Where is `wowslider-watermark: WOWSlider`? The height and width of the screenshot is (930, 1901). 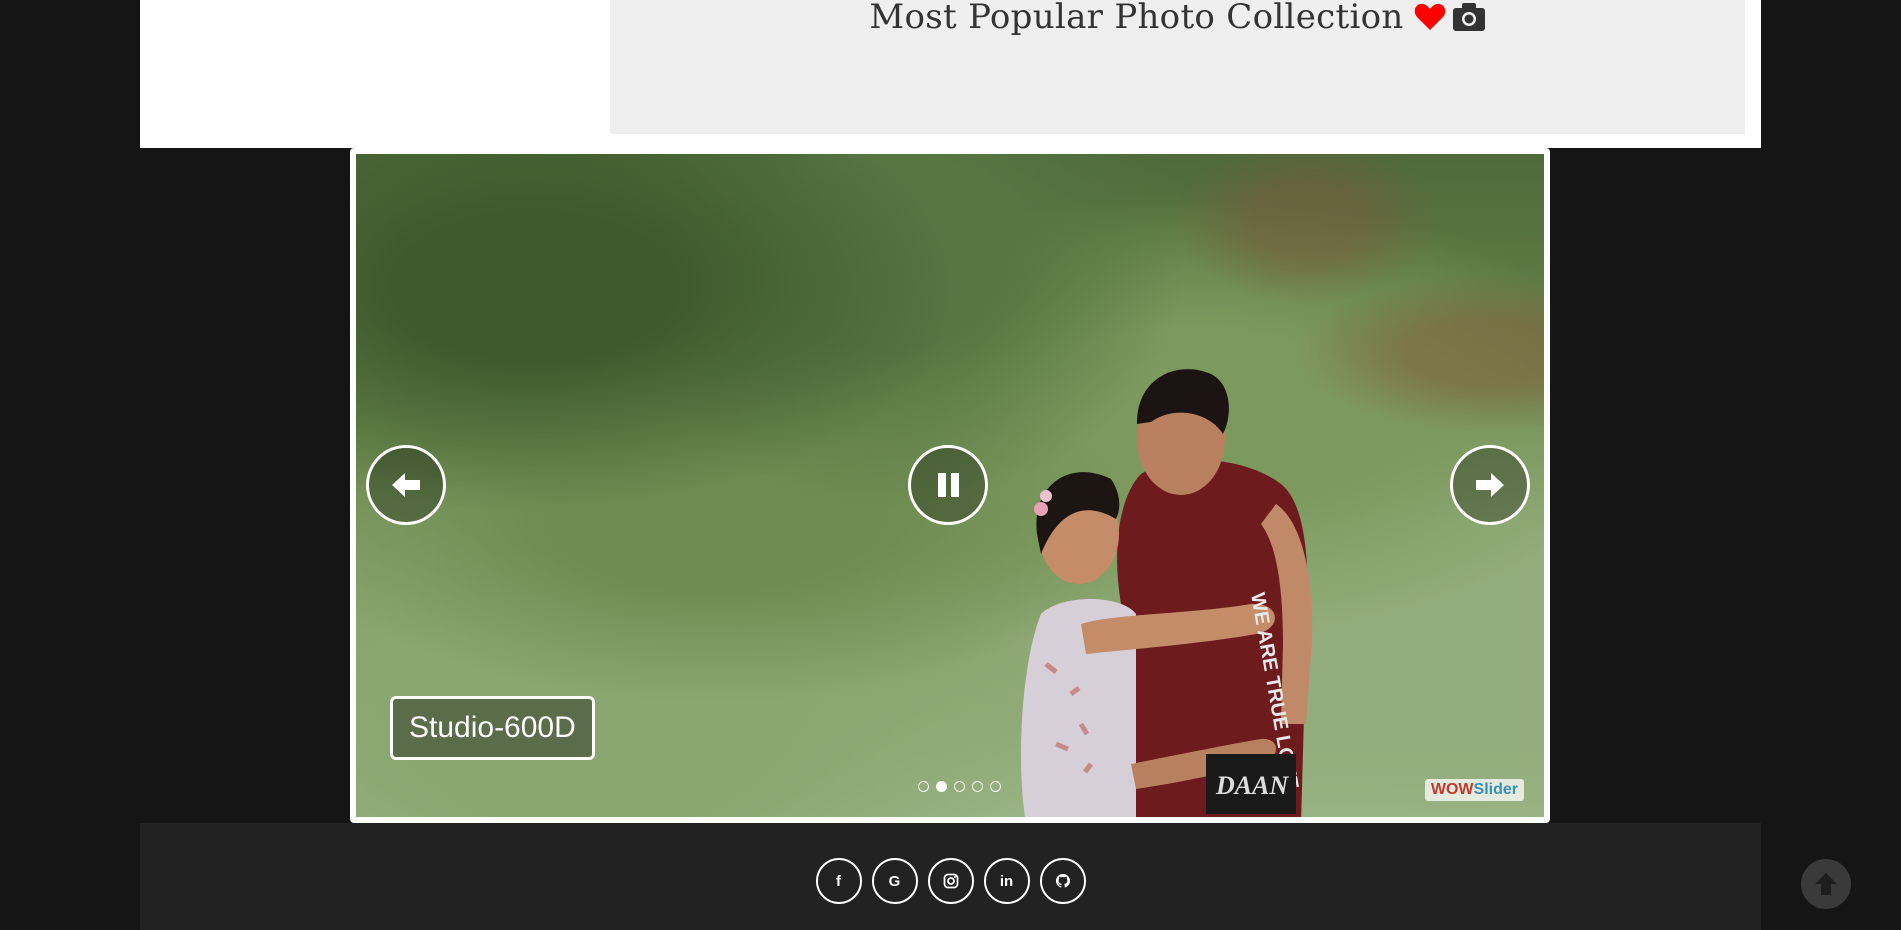
wowslider-watermark: WOWSlider is located at coordinates (1474, 790).